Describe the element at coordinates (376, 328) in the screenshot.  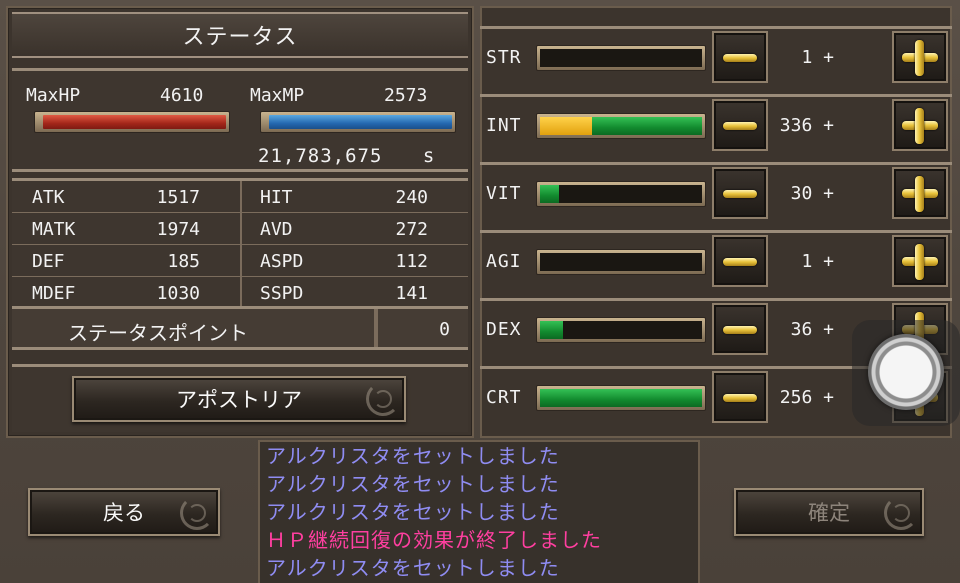
I see `divider` at that location.